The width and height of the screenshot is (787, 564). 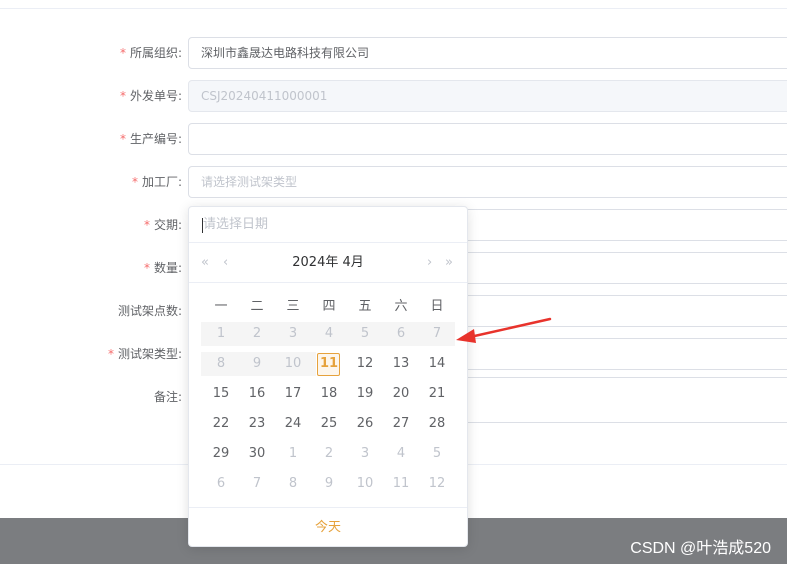 I want to click on today-button: 今天, so click(x=328, y=527).